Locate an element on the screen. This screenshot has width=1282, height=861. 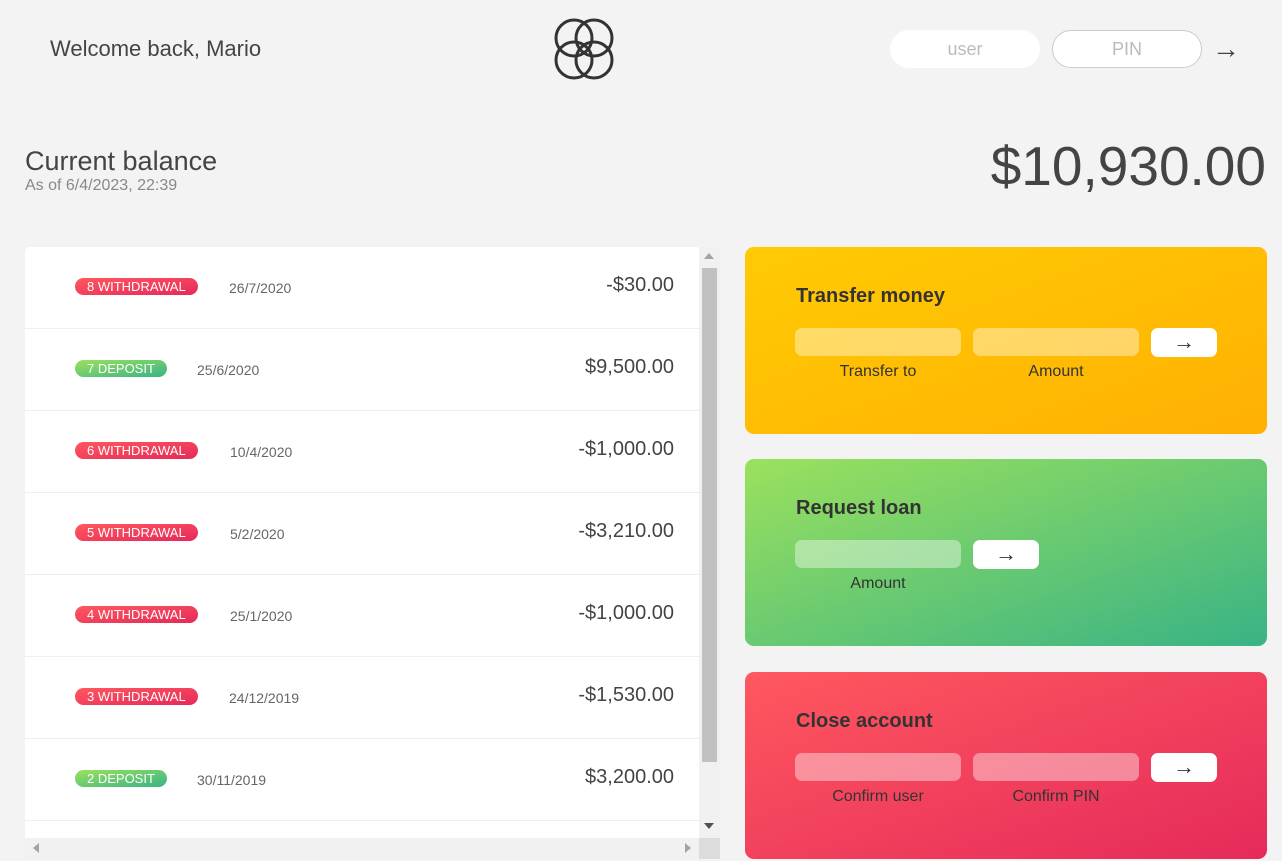
horizontal-scrollbar is located at coordinates (362, 848).